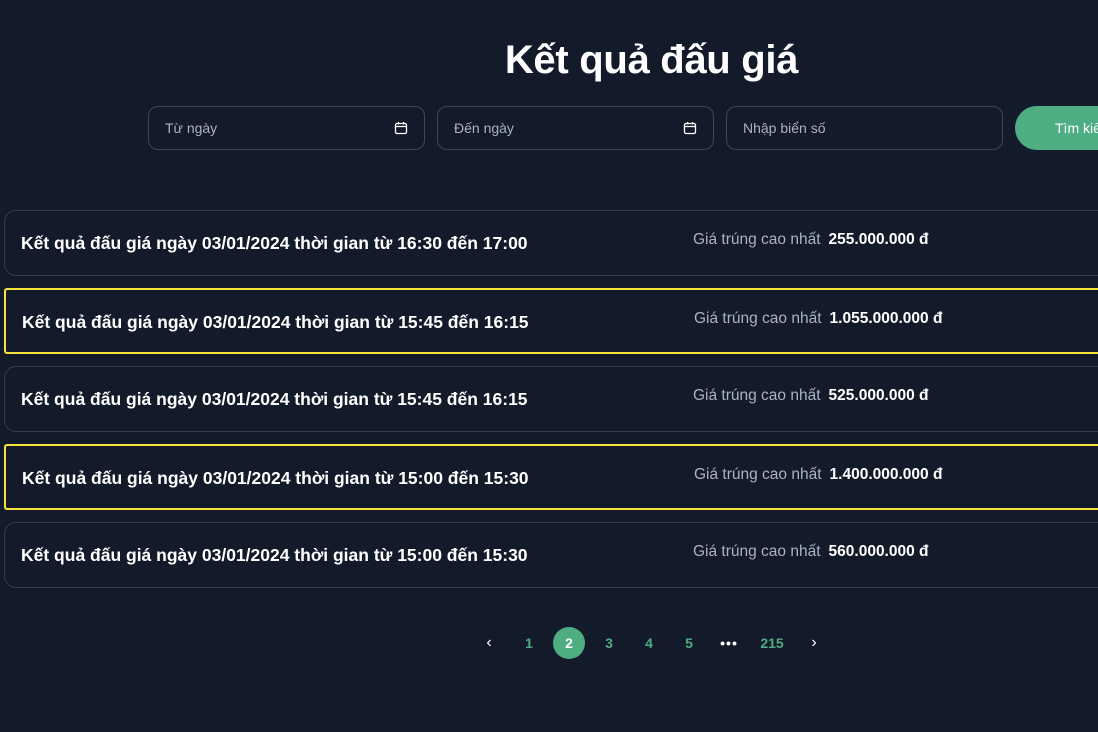 The image size is (1098, 732). Describe the element at coordinates (886, 474) in the screenshot. I see `price-value: 1.400.000.000 đ` at that location.